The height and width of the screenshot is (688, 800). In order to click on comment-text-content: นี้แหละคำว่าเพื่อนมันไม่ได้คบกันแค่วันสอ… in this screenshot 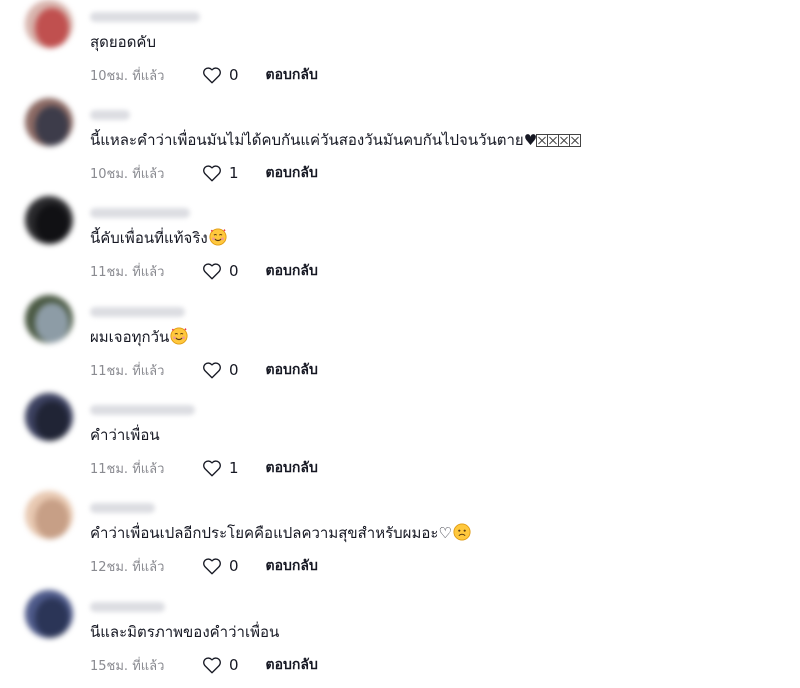, I will do `click(314, 140)`.